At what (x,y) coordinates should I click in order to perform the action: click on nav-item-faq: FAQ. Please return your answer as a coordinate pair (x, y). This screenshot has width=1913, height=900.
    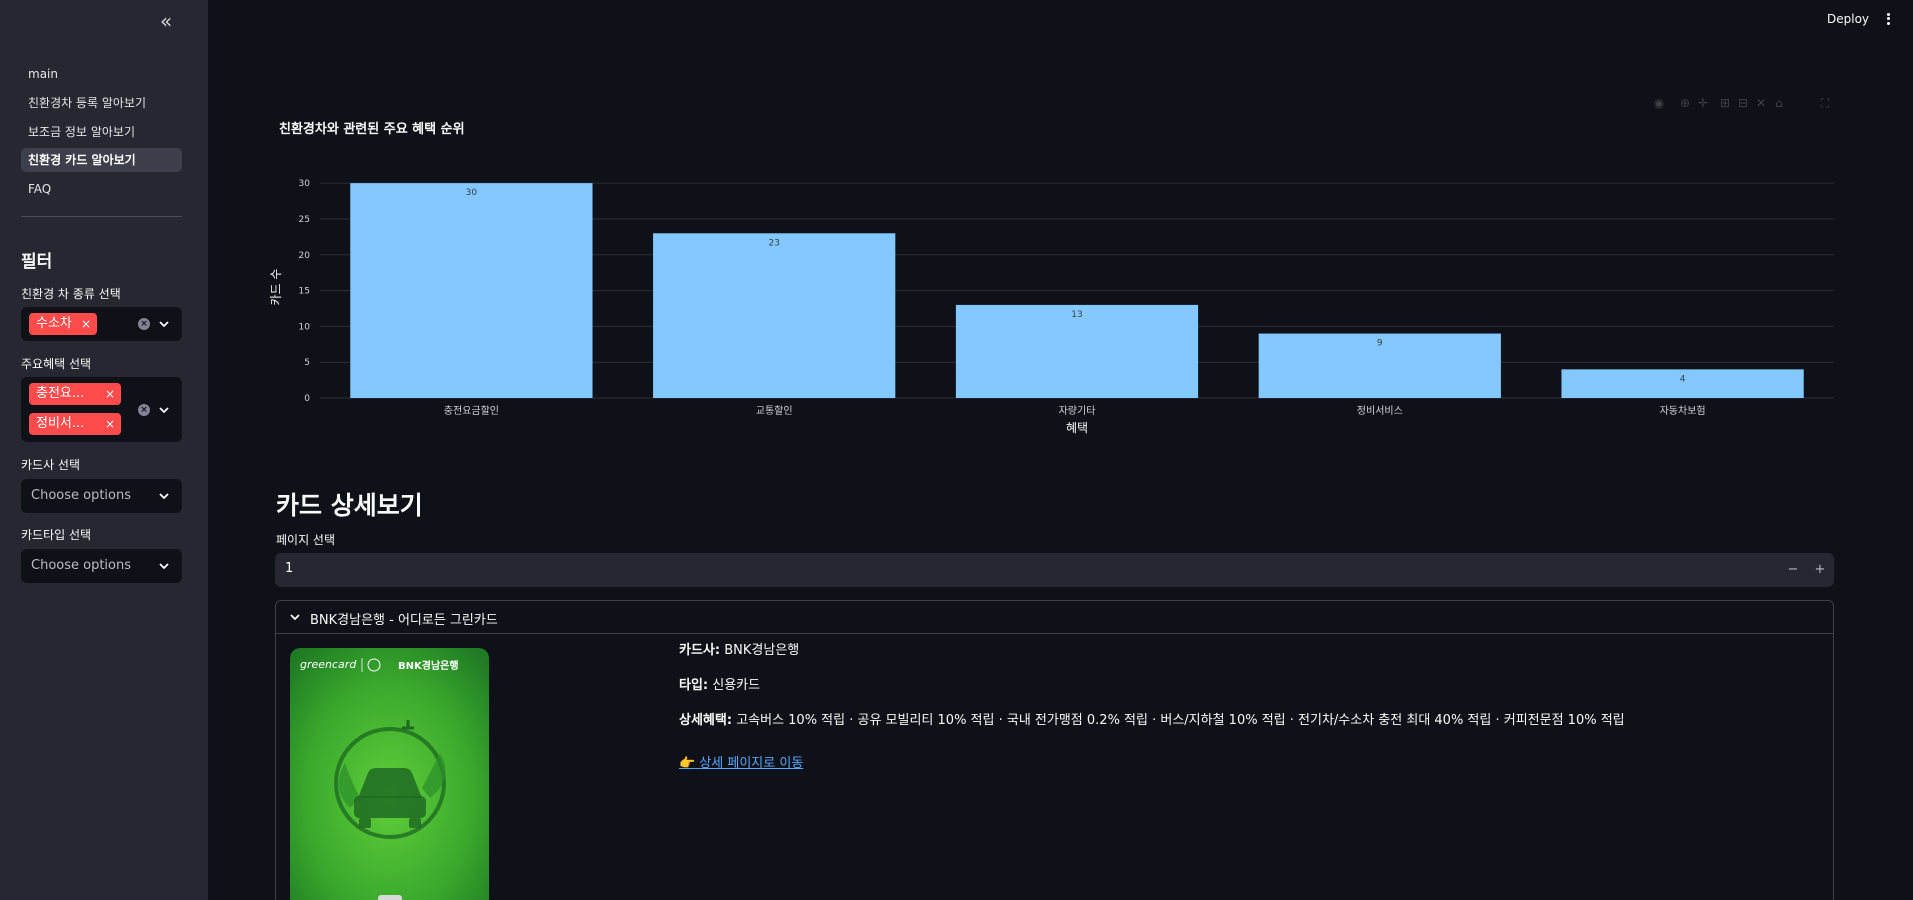
    Looking at the image, I should click on (101, 189).